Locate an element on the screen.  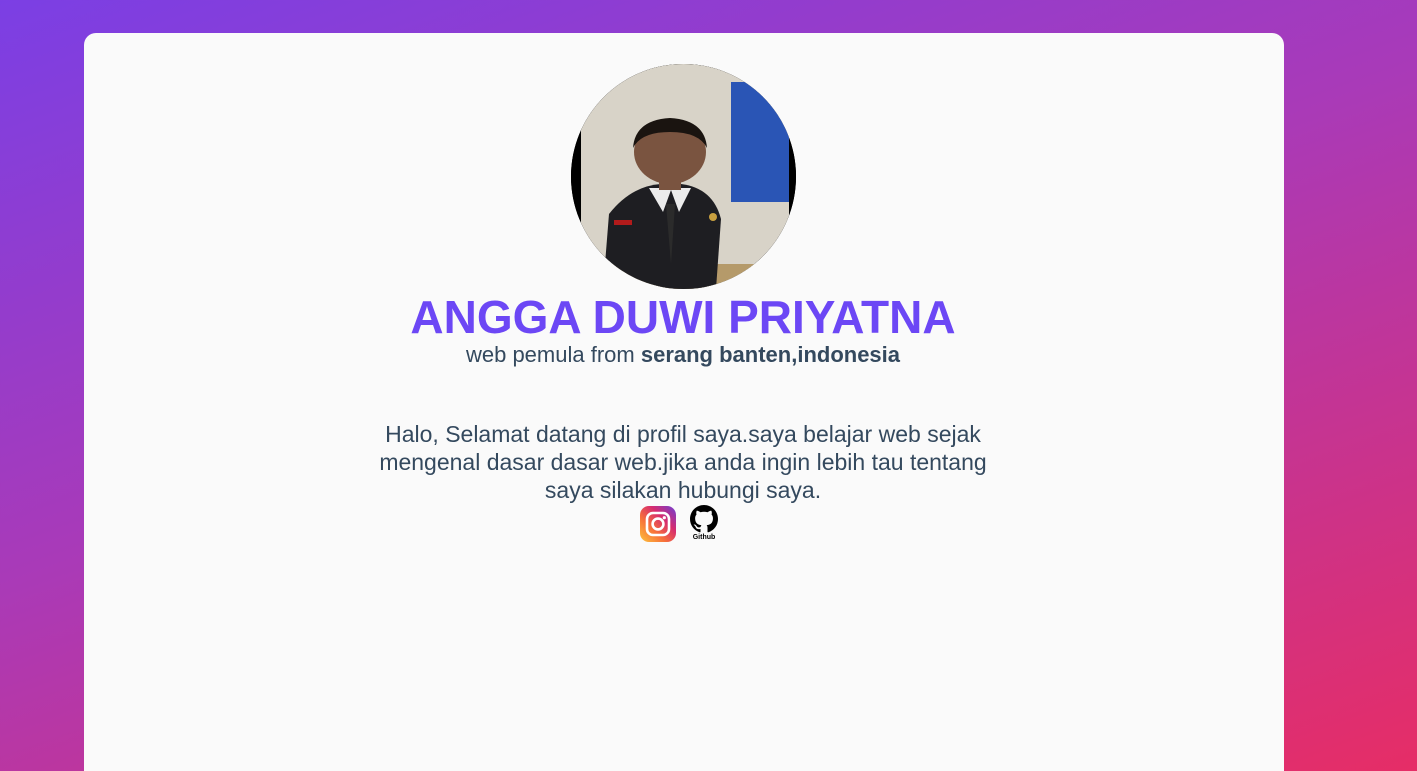
profile-photo-image is located at coordinates (683, 176).